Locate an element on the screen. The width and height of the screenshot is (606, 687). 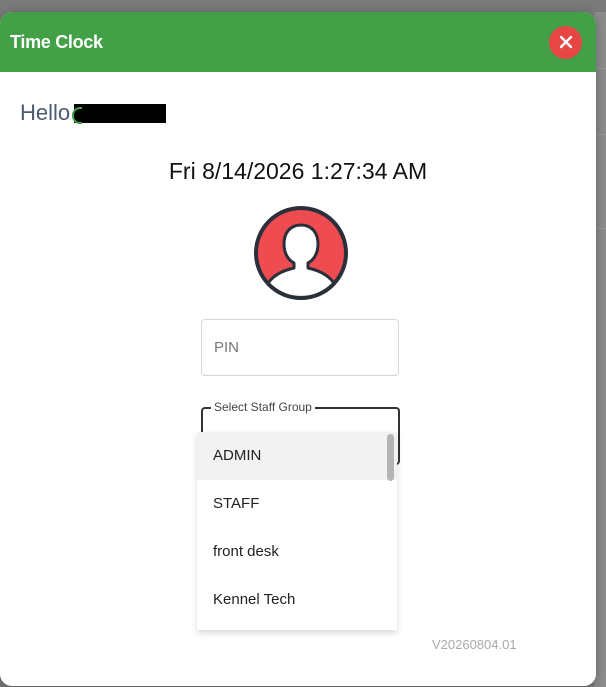
current-datetime: Fri 8/14/2026 1:27:34 AM is located at coordinates (298, 171).